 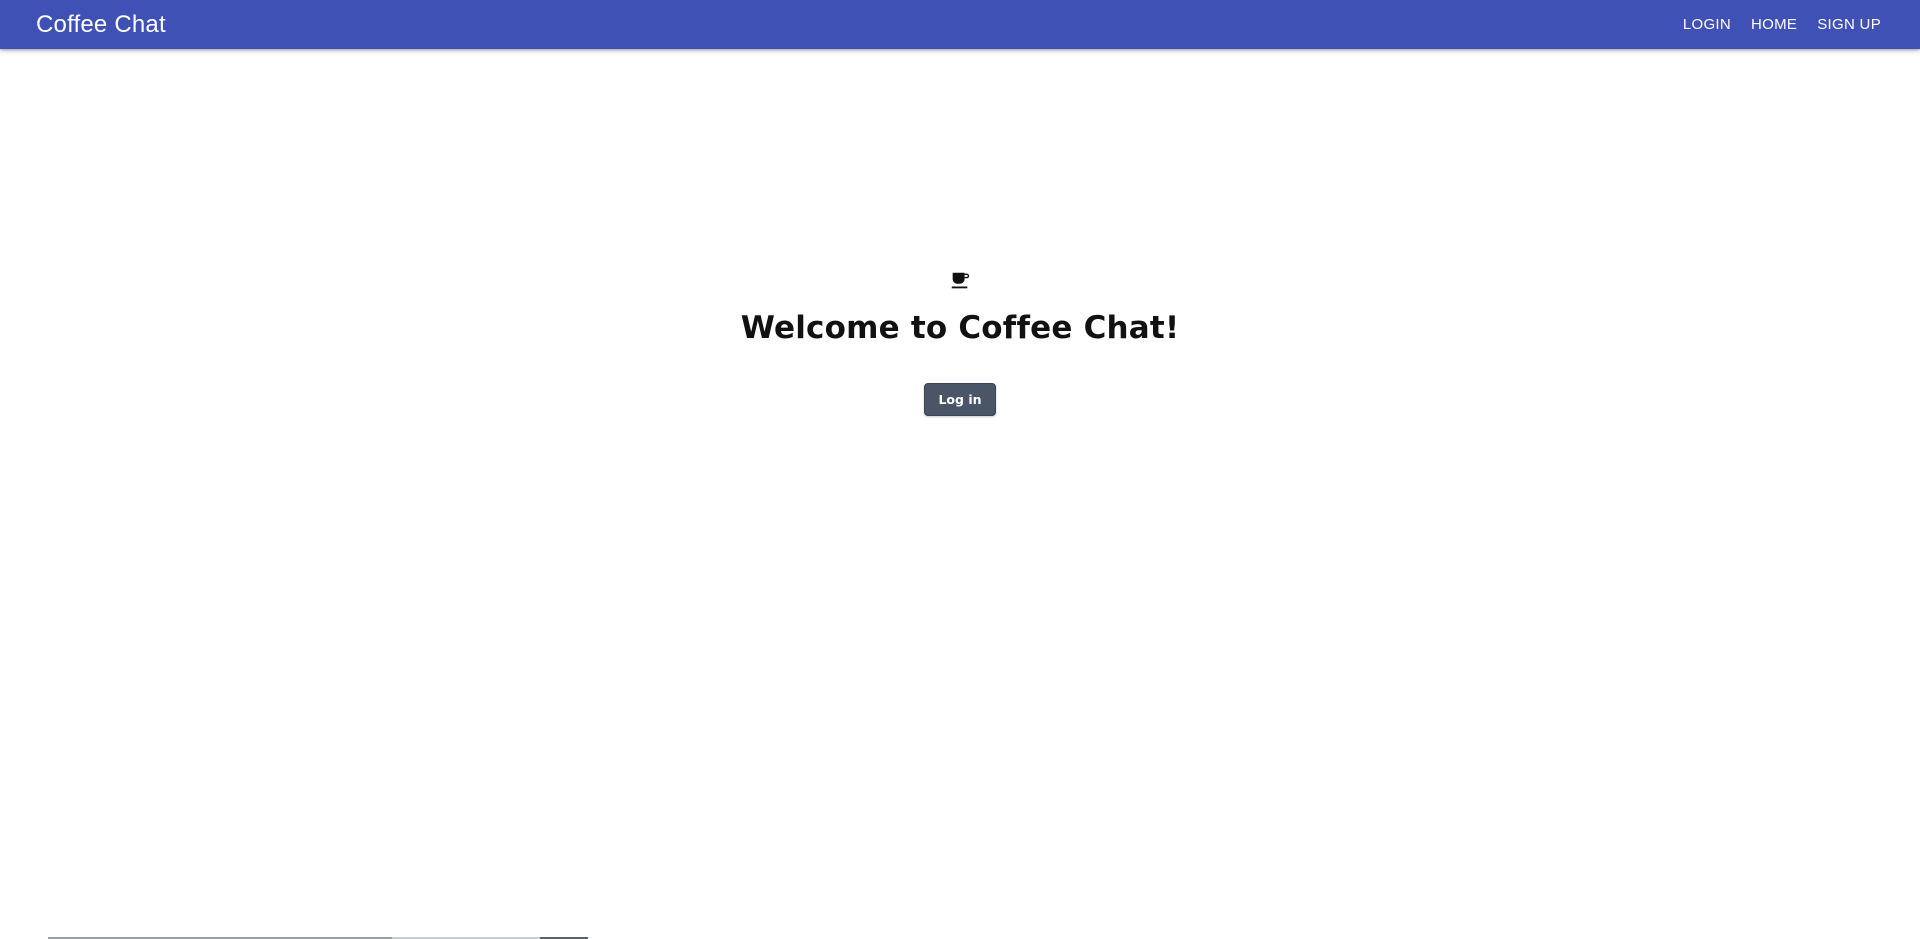 I want to click on nav-signup-button: SIGN UP, so click(x=1849, y=24).